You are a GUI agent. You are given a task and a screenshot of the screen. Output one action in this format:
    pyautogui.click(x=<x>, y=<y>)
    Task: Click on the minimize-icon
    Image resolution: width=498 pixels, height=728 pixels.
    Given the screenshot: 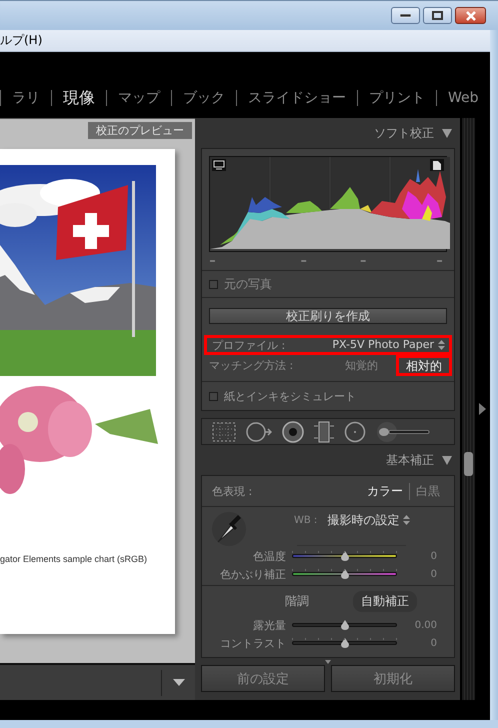 What is the action you would take?
    pyautogui.click(x=405, y=16)
    